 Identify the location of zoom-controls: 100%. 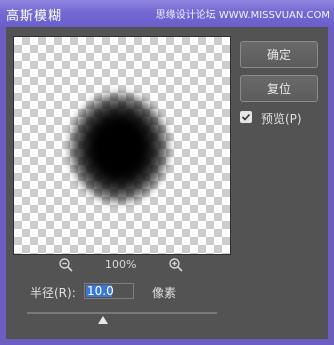
(122, 266).